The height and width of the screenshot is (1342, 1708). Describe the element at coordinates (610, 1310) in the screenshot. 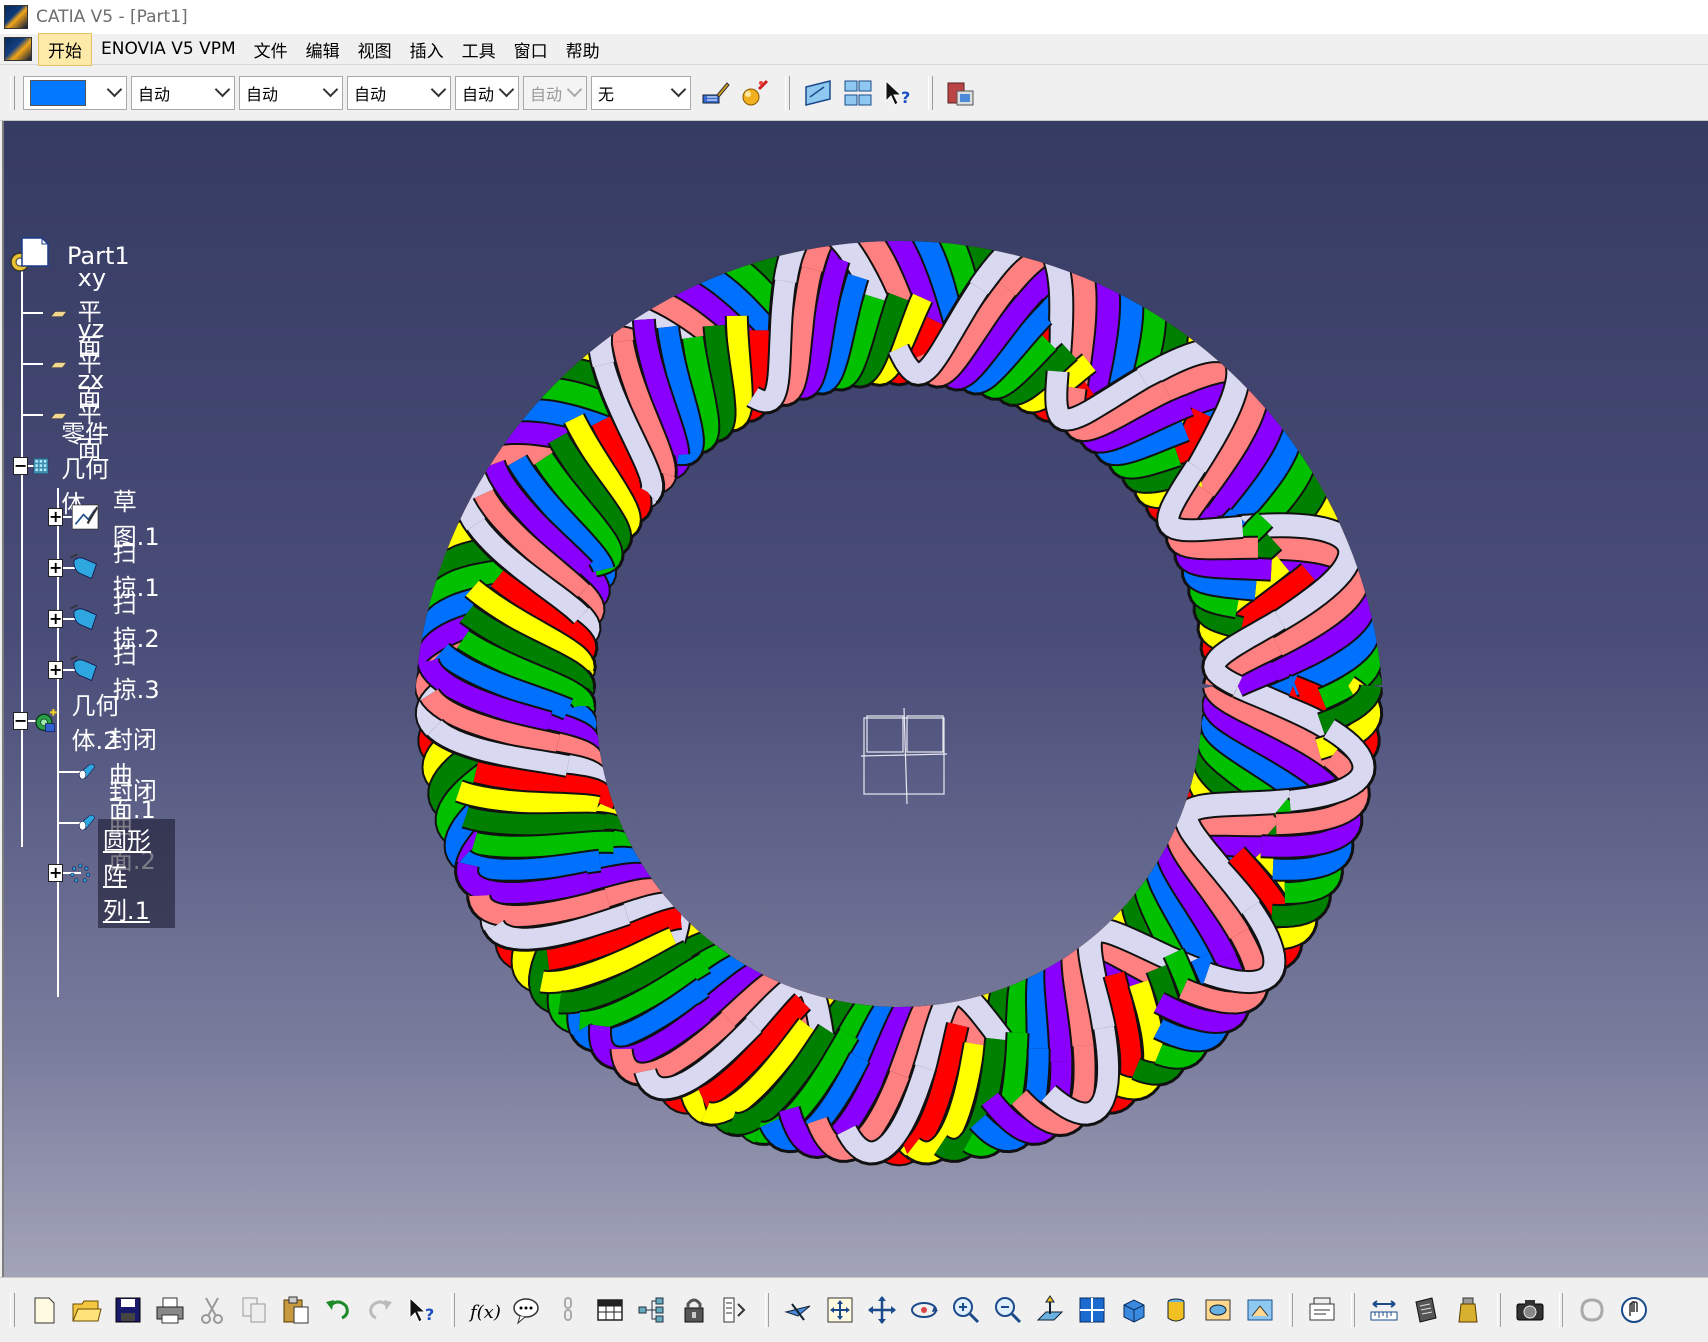

I see `design-table-icon` at that location.